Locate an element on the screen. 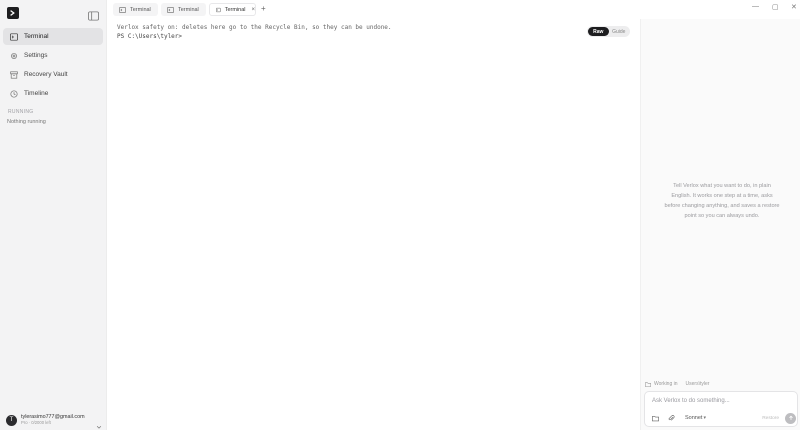 This screenshot has width=800, height=430. tab-terminal-2: Terminal is located at coordinates (183, 9).